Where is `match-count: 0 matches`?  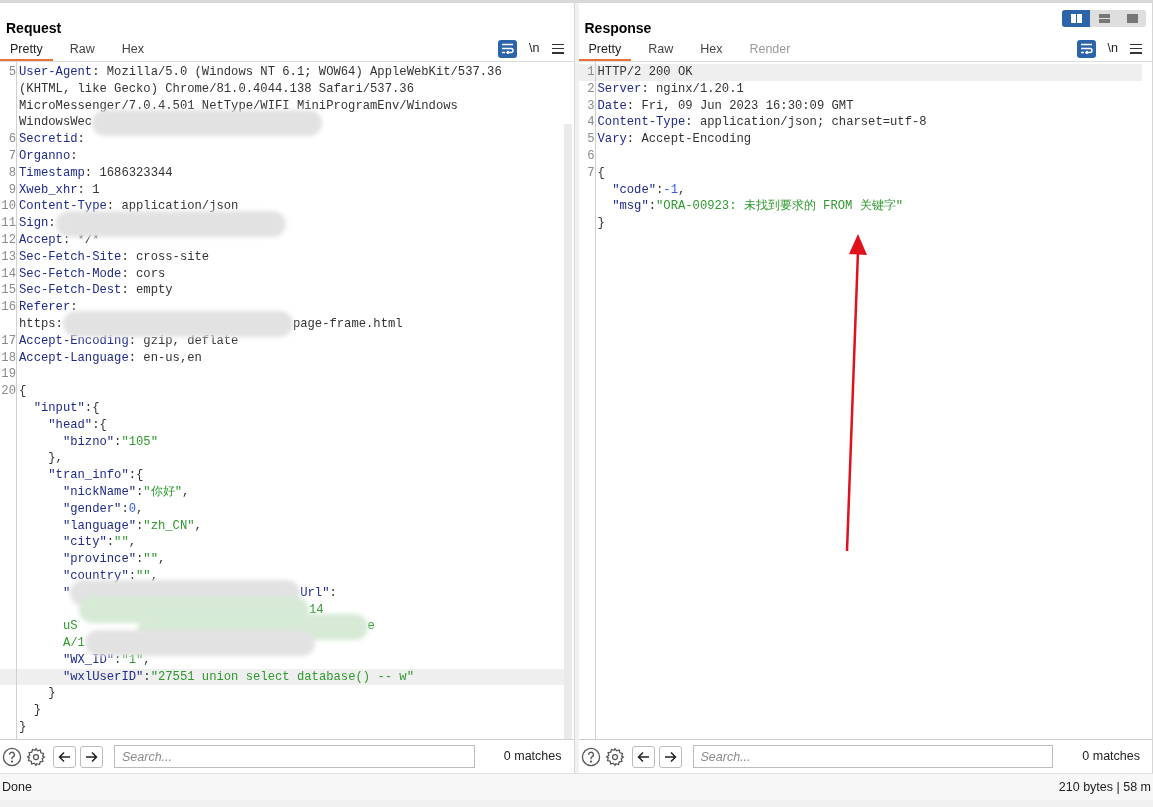 match-count: 0 matches is located at coordinates (1111, 757).